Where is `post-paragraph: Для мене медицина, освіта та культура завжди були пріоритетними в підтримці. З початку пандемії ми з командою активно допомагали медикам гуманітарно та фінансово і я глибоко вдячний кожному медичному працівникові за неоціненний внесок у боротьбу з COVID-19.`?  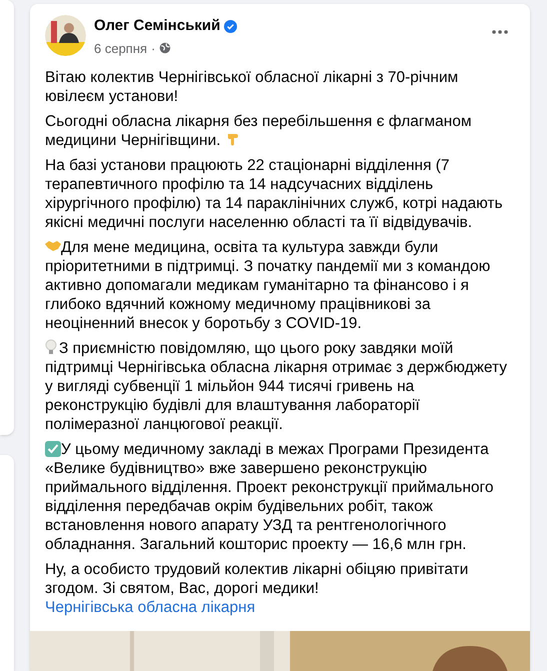
post-paragraph: Для мене медицина, освіта та культура завжди були пріоритетними в підтримці. З початку пандемії ми з командою активно допомагали медикам гуманітарно та фінансово і я глибоко вдячний кожному медичному працівникові за неоціненний внесок у боротьбу з COVID-19. is located at coordinates (268, 285).